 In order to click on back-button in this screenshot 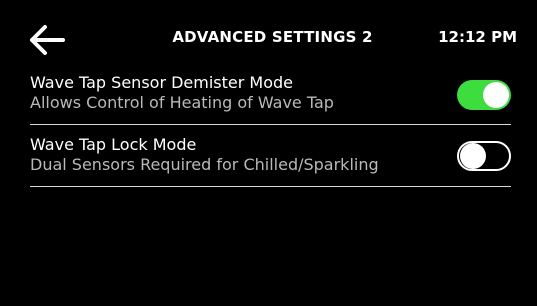, I will do `click(47, 40)`.